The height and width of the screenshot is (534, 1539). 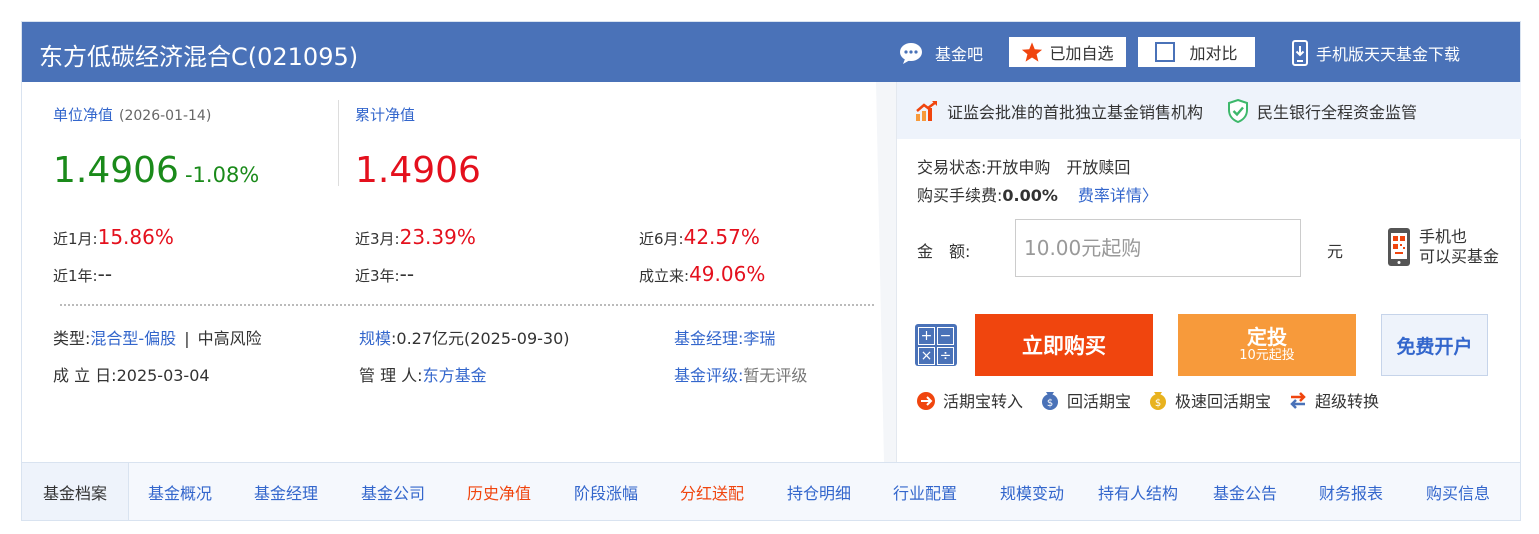 What do you see at coordinates (455, 375) in the screenshot?
I see `manager-company-link: 东方基金` at bounding box center [455, 375].